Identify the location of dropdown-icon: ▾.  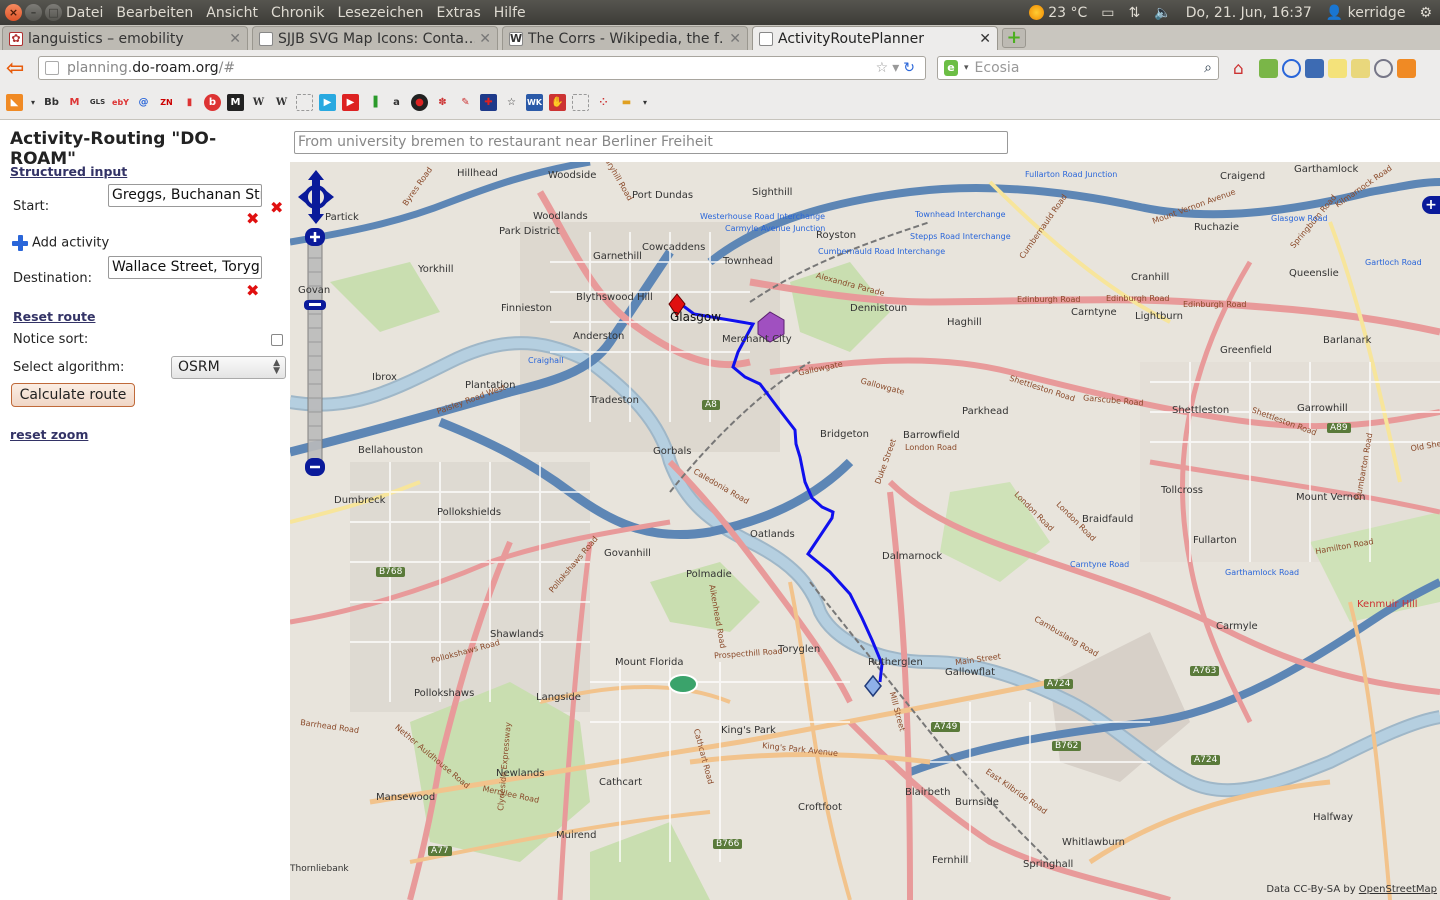
(33, 102).